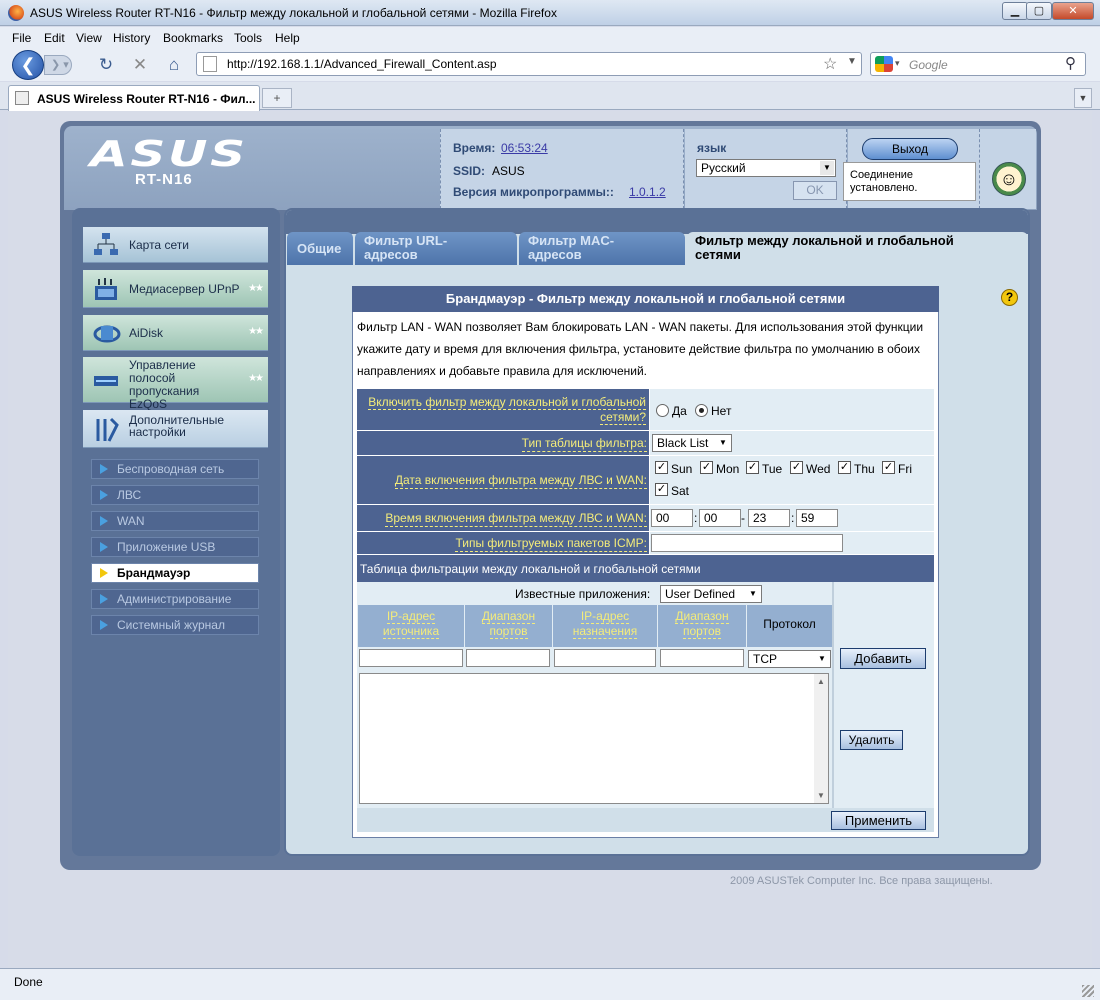  I want to click on tab-label: Фильтр URL-адресов, so click(406, 247).